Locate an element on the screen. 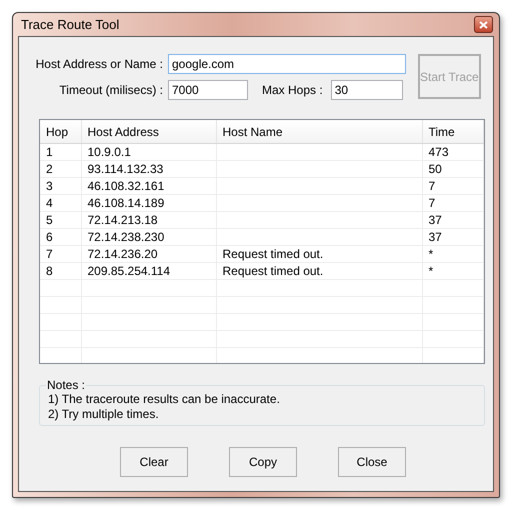 Image resolution: width=531 pixels, height=521 pixels. window-title: Trace Route Tool is located at coordinates (70, 24).